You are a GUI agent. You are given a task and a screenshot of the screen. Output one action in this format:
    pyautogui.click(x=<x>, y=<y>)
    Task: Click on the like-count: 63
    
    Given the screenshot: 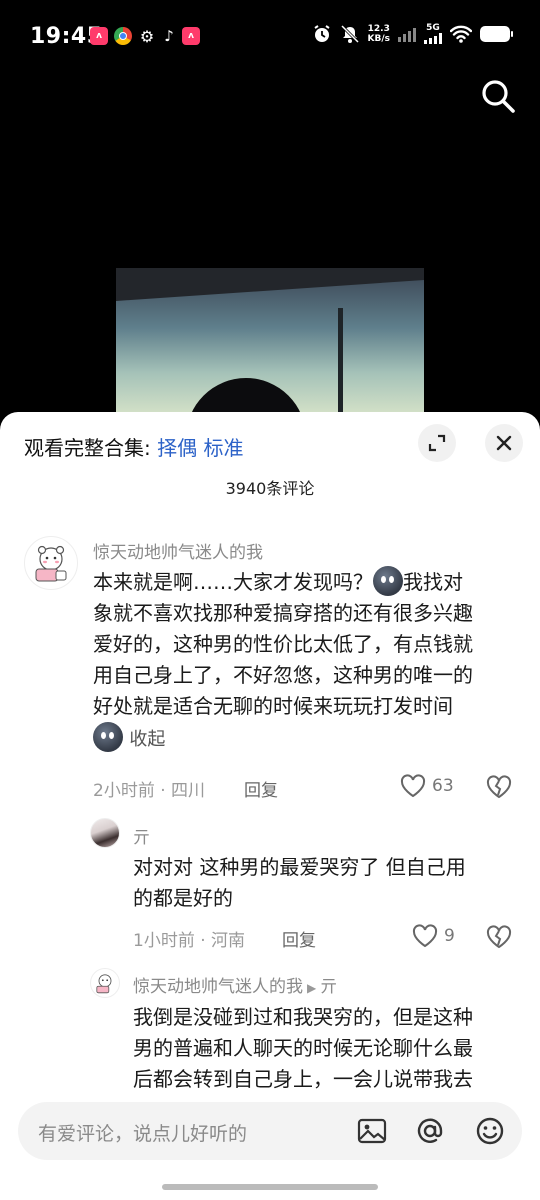 What is the action you would take?
    pyautogui.click(x=443, y=786)
    